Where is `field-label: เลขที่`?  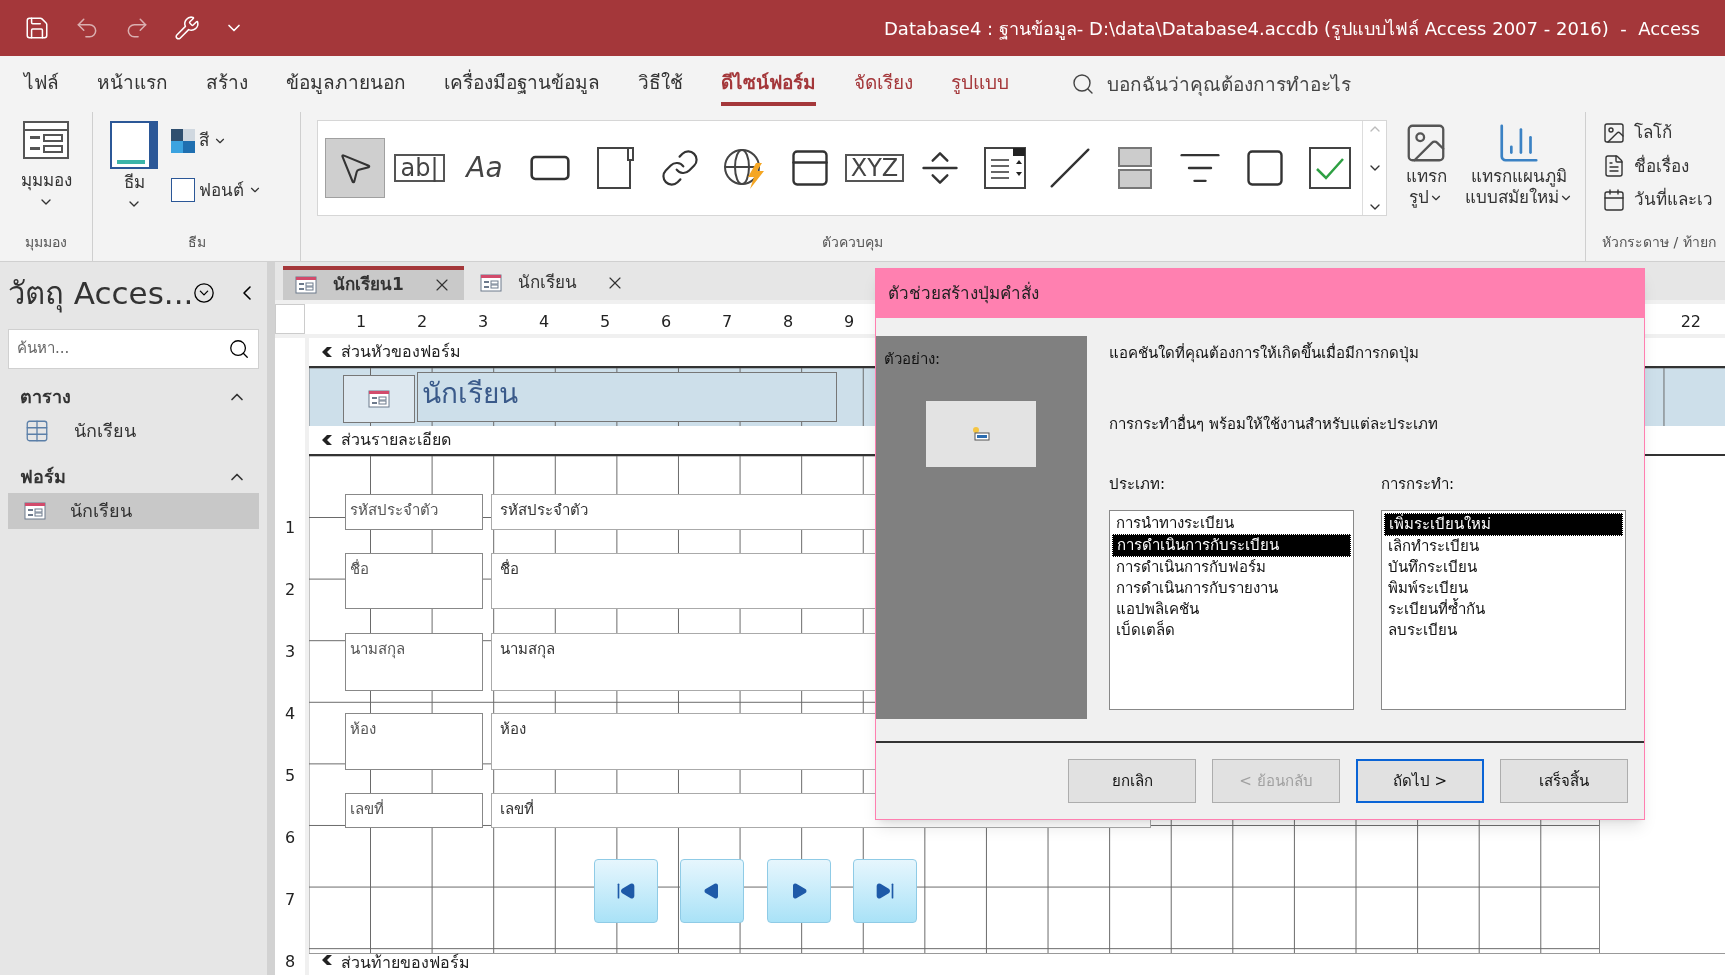
field-label: เลขที่ is located at coordinates (414, 810).